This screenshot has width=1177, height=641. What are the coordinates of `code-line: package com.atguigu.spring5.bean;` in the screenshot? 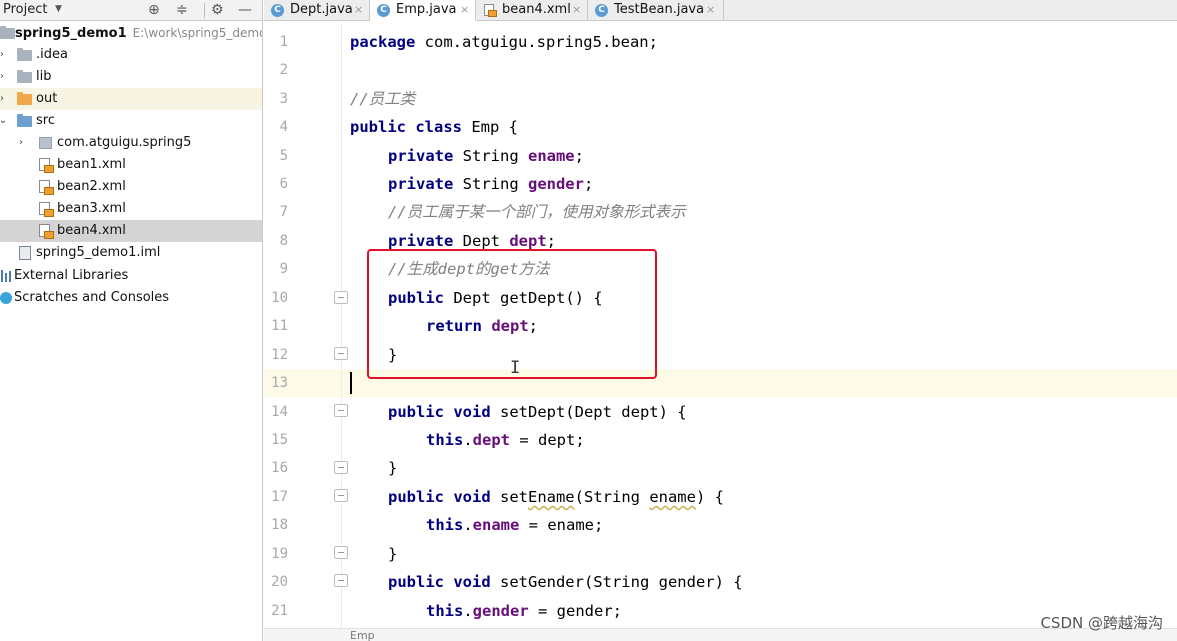 It's located at (504, 42).